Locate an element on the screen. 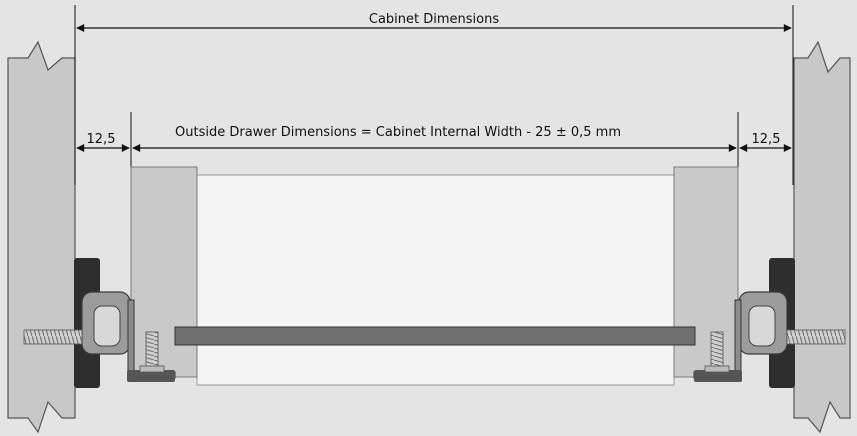 The width and height of the screenshot is (857, 436). right-slide-roller is located at coordinates (762, 326).